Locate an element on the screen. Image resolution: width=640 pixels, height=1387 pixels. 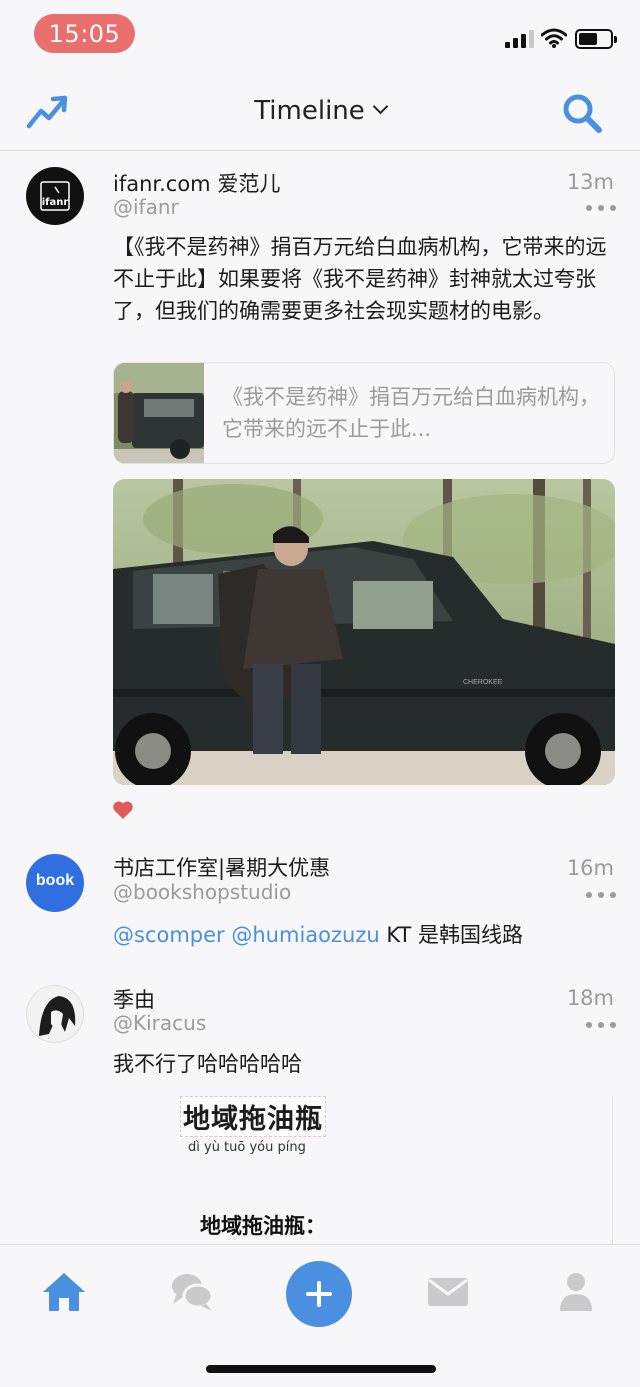
page-title: Timeline is located at coordinates (309, 111).